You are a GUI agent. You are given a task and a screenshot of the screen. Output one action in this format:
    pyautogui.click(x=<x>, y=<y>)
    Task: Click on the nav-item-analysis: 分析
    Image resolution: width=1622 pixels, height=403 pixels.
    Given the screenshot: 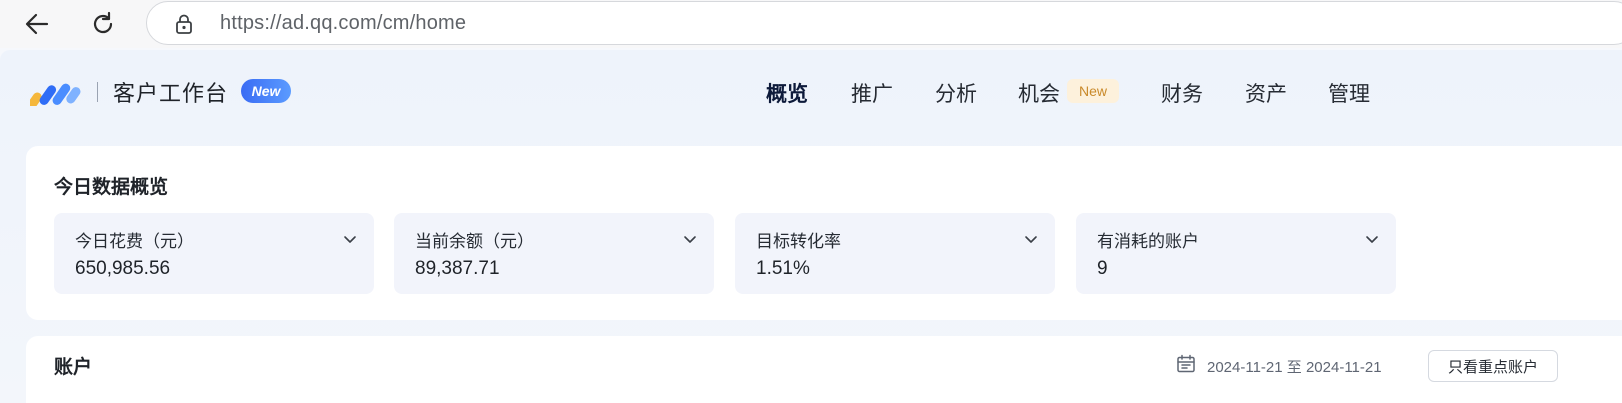 What is the action you would take?
    pyautogui.click(x=956, y=93)
    